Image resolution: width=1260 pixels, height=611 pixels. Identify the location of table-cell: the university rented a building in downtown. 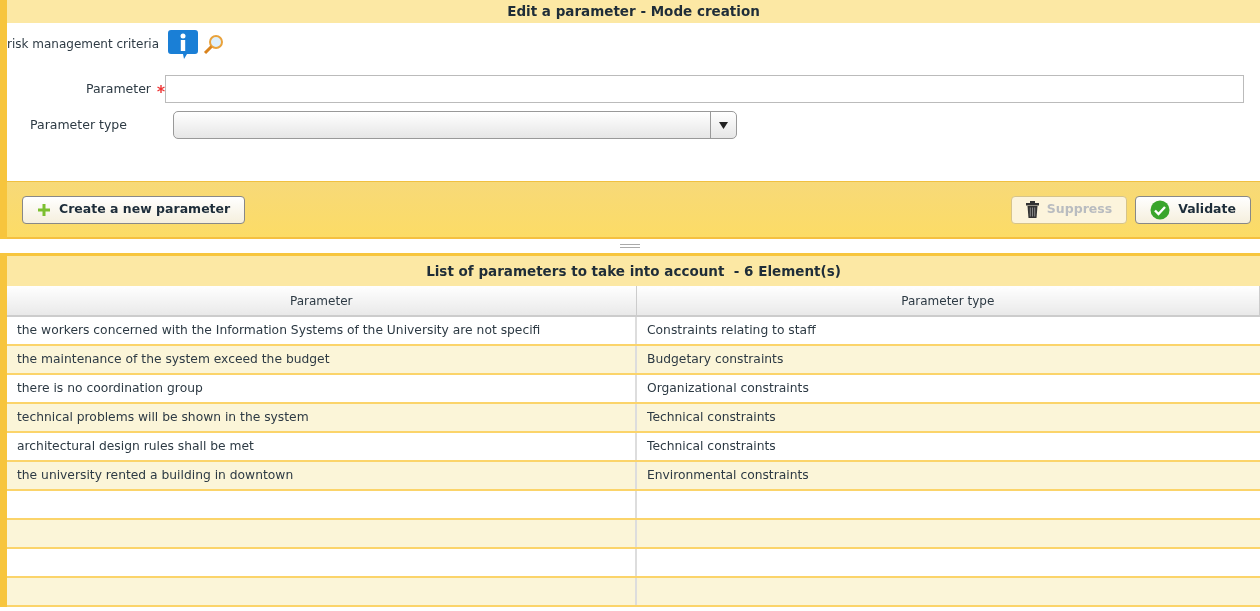
(321, 475).